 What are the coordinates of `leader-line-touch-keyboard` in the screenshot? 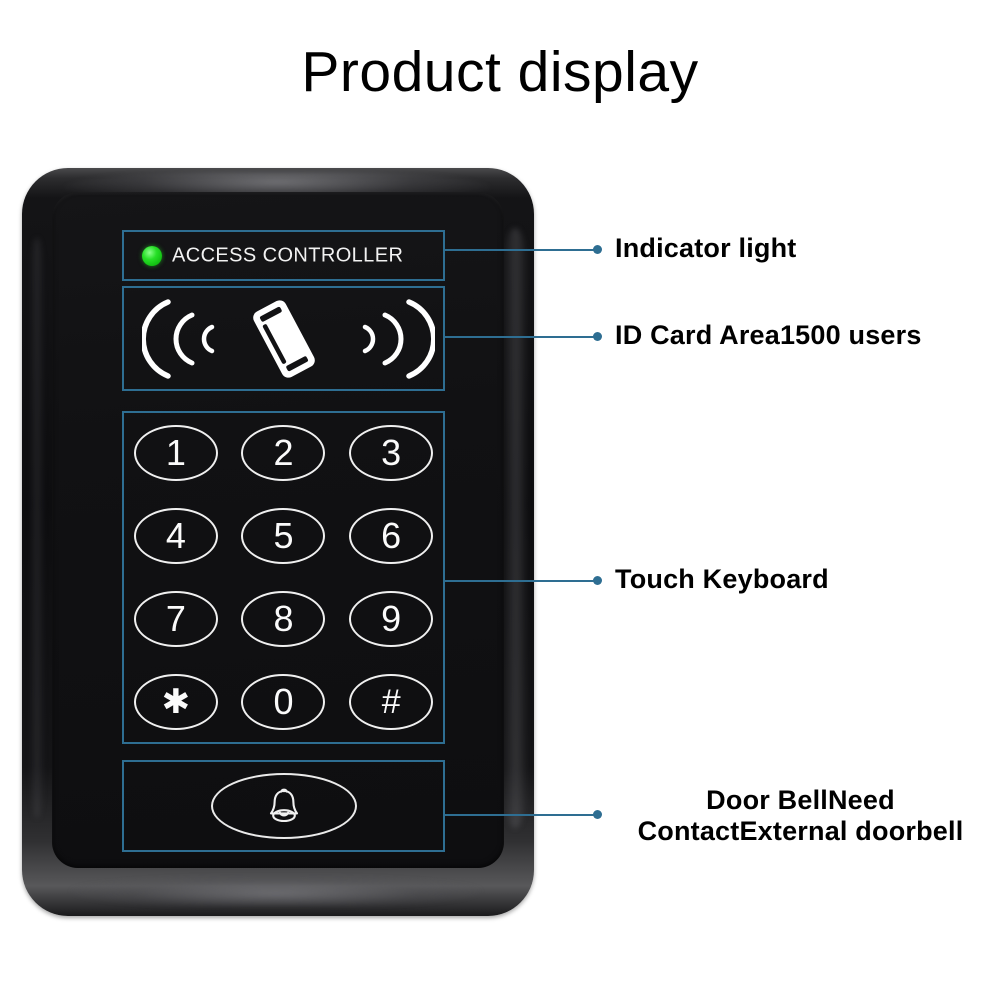 It's located at (521, 581).